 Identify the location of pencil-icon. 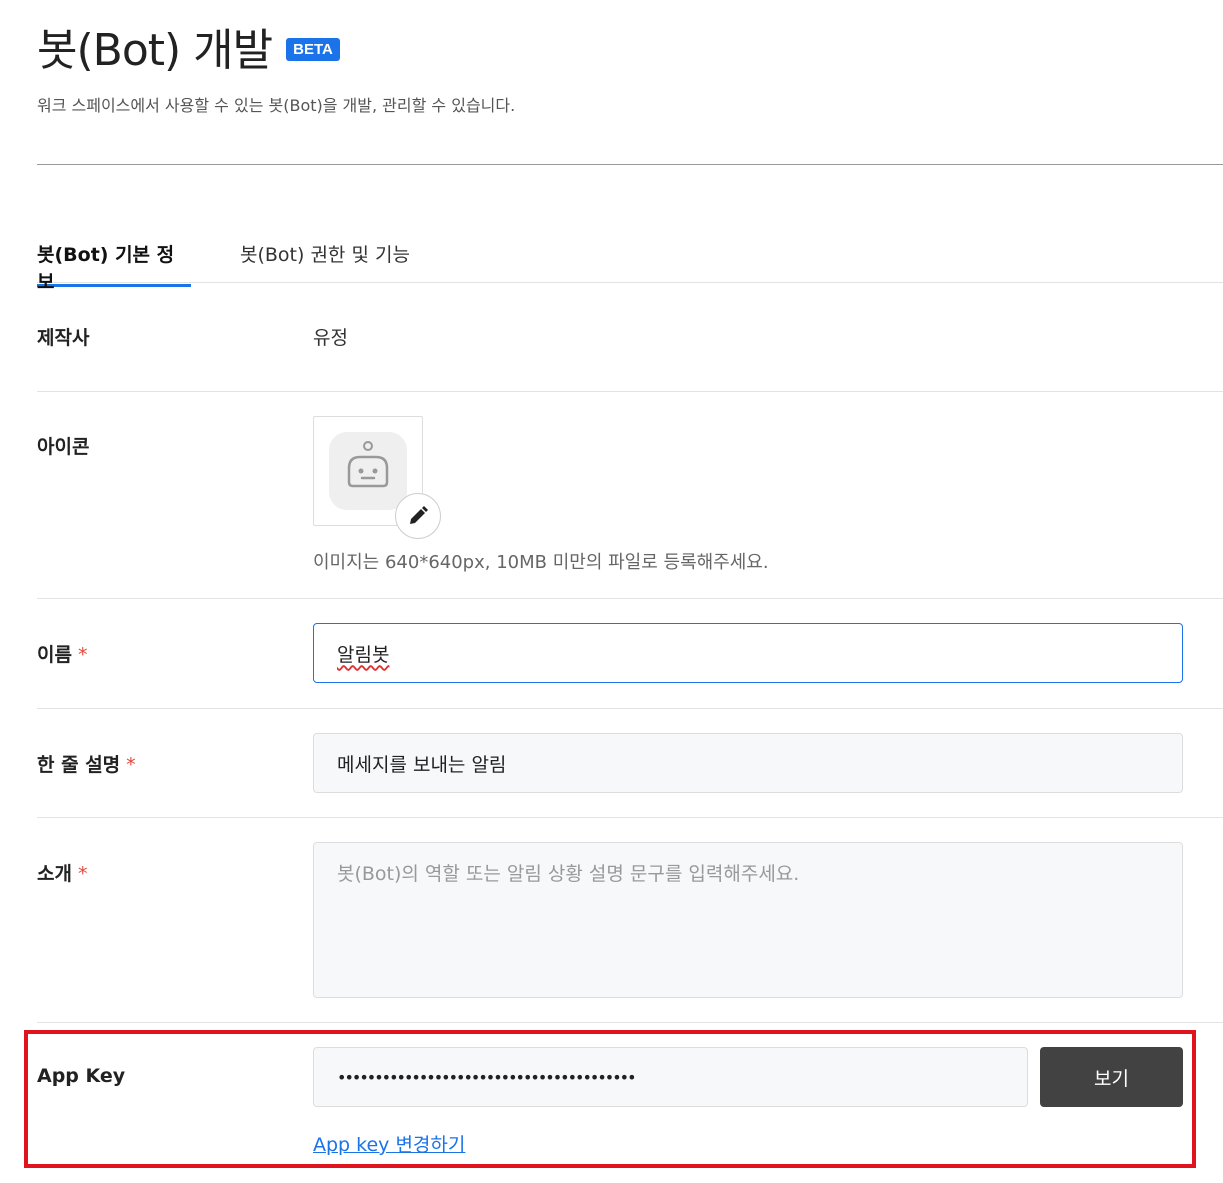
(419, 515).